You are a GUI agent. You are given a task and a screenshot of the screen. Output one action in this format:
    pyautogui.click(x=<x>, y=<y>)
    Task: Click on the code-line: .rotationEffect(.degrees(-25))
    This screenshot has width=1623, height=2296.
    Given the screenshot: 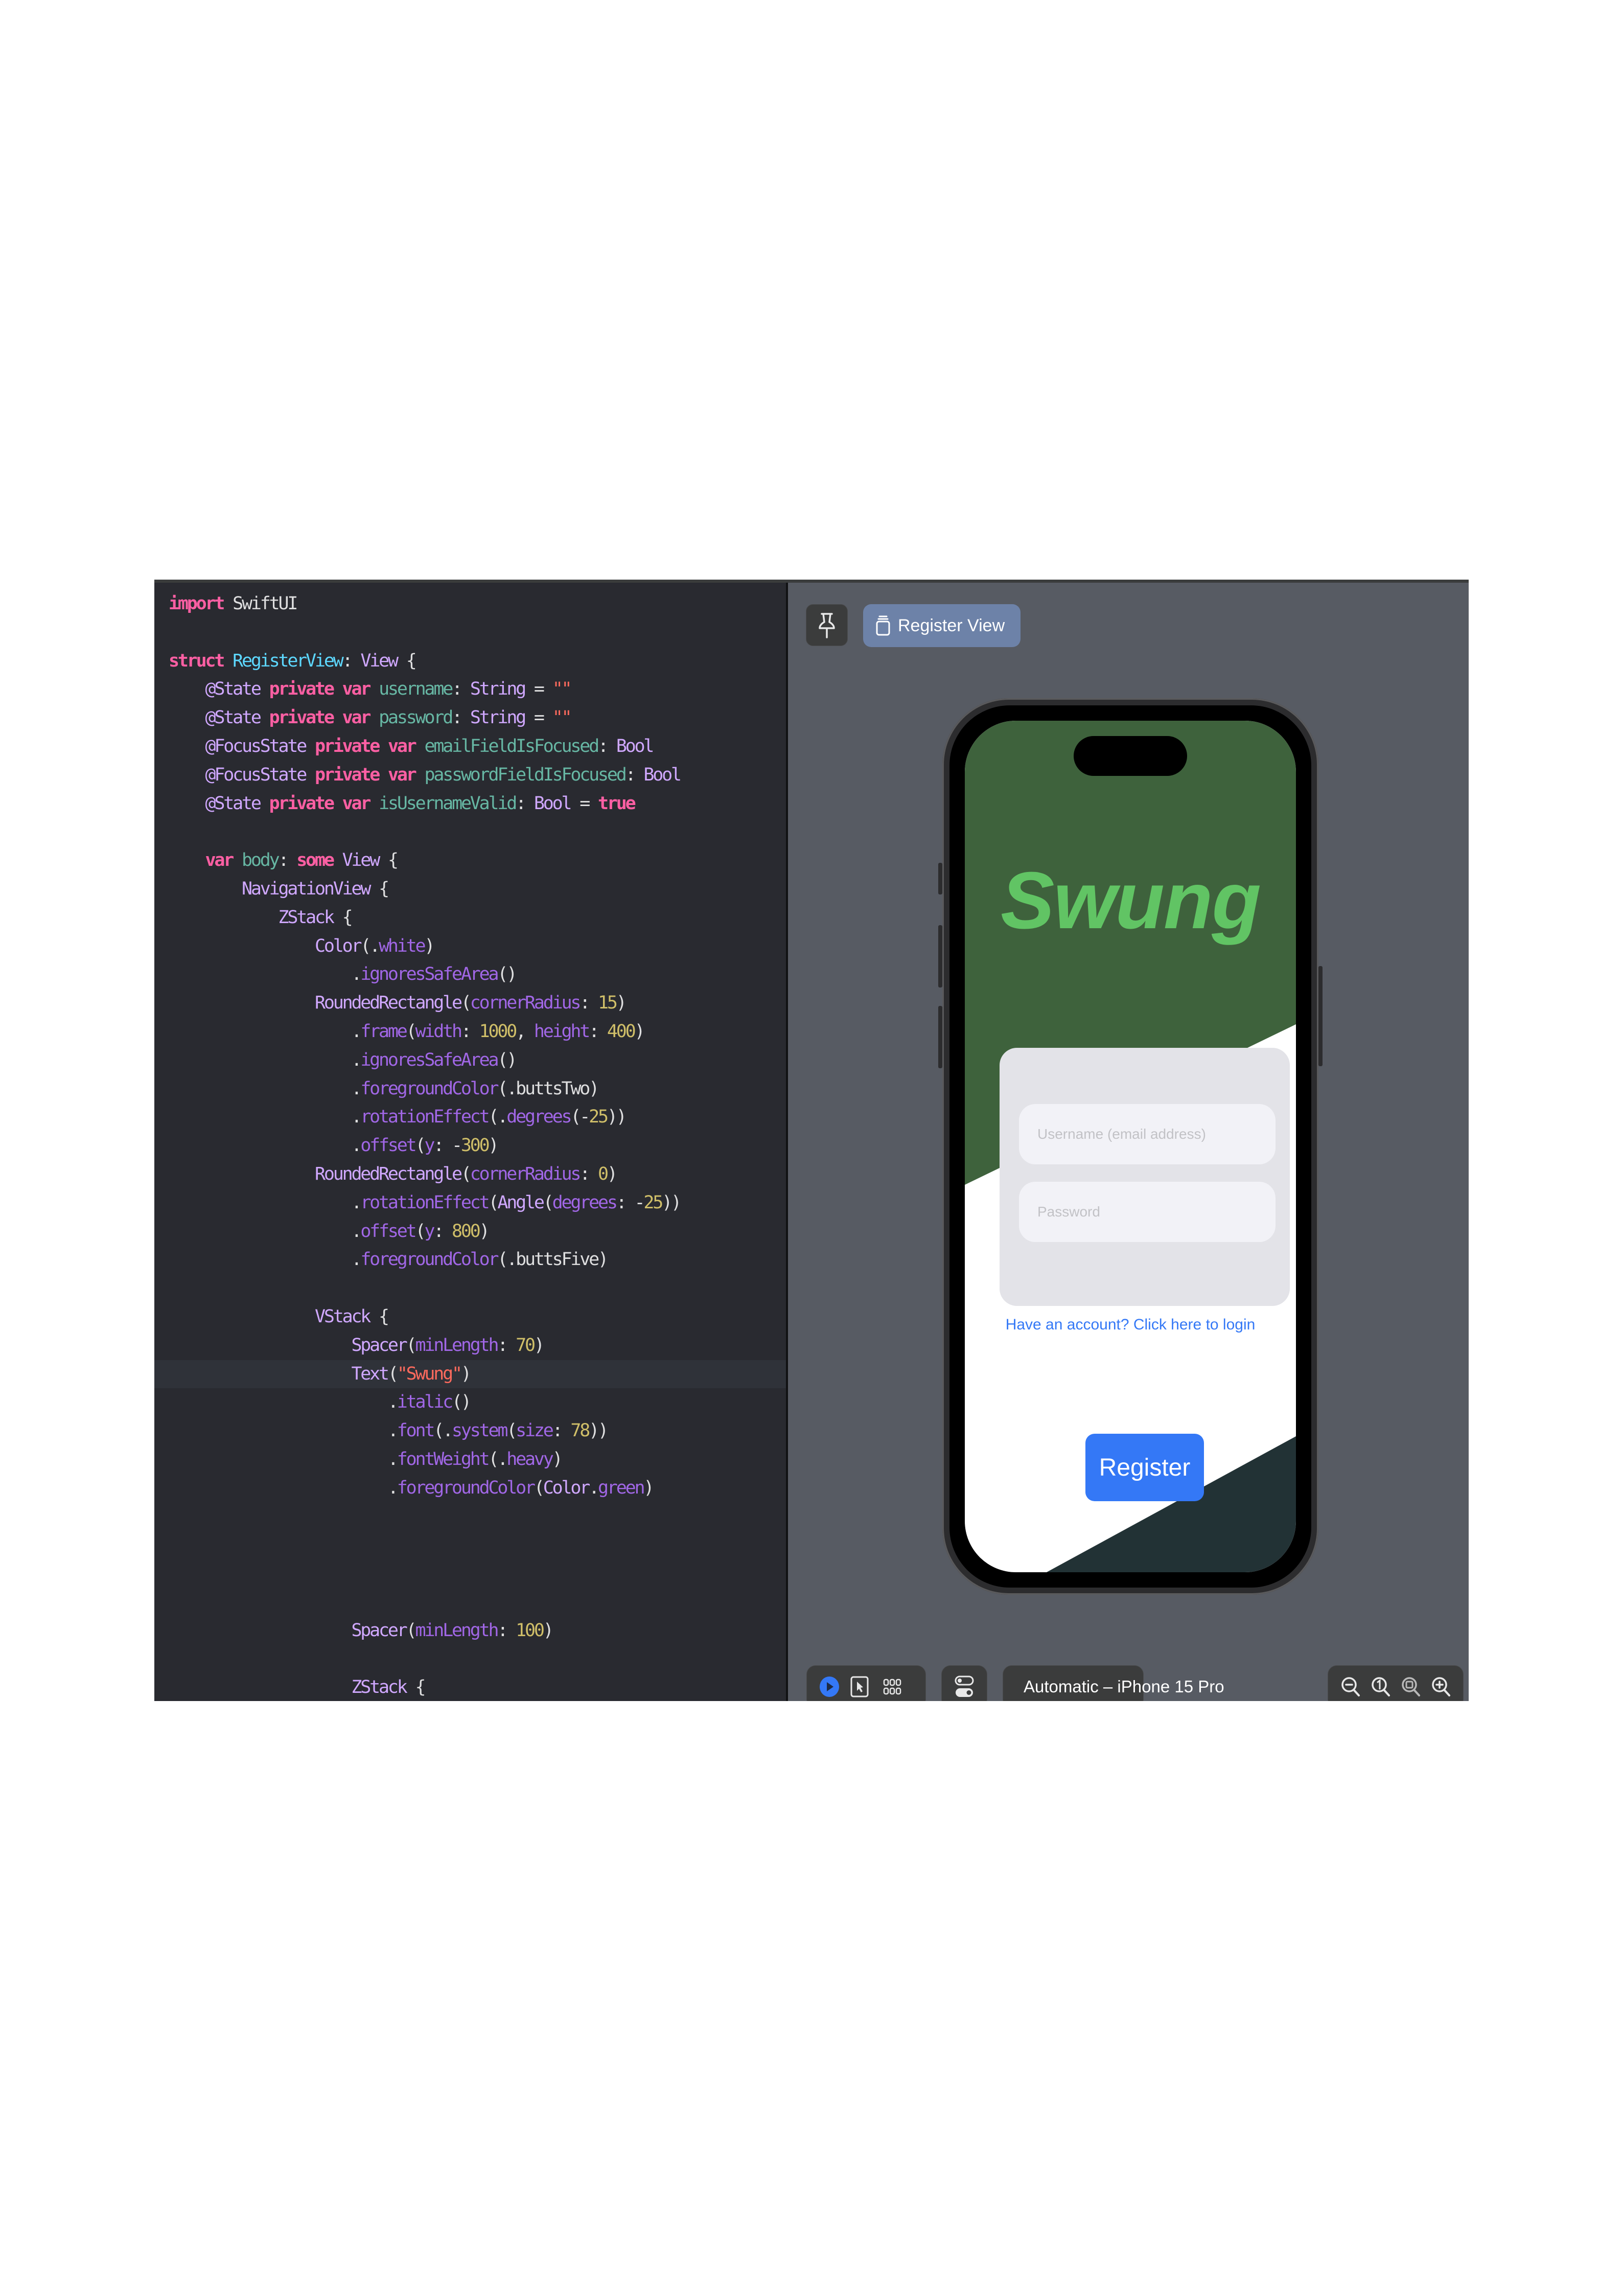 What is the action you would take?
    pyautogui.click(x=470, y=1118)
    